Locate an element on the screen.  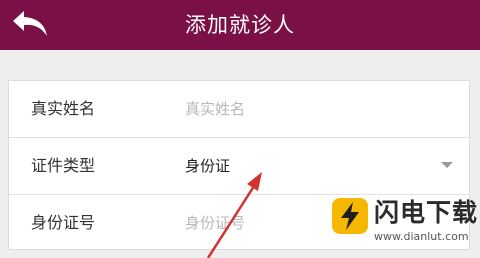
real-name-label: 真实姓名 is located at coordinates (63, 108).